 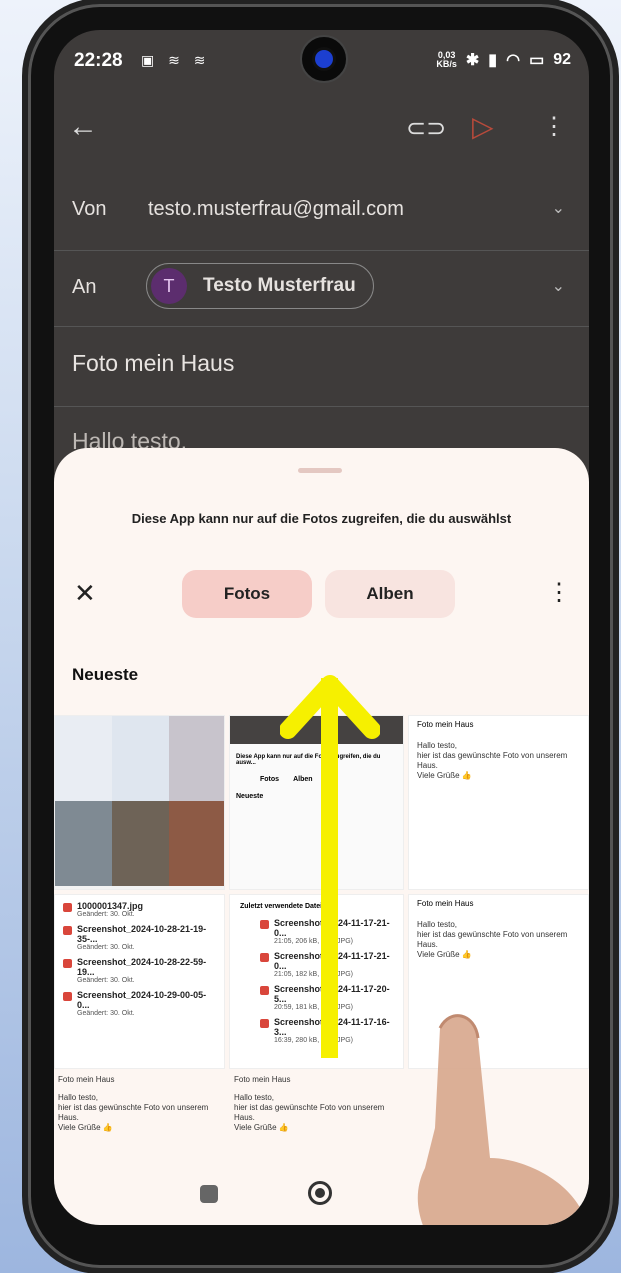 What do you see at coordinates (270, 779) in the screenshot?
I see `mini-tab-fotos: Fotos` at bounding box center [270, 779].